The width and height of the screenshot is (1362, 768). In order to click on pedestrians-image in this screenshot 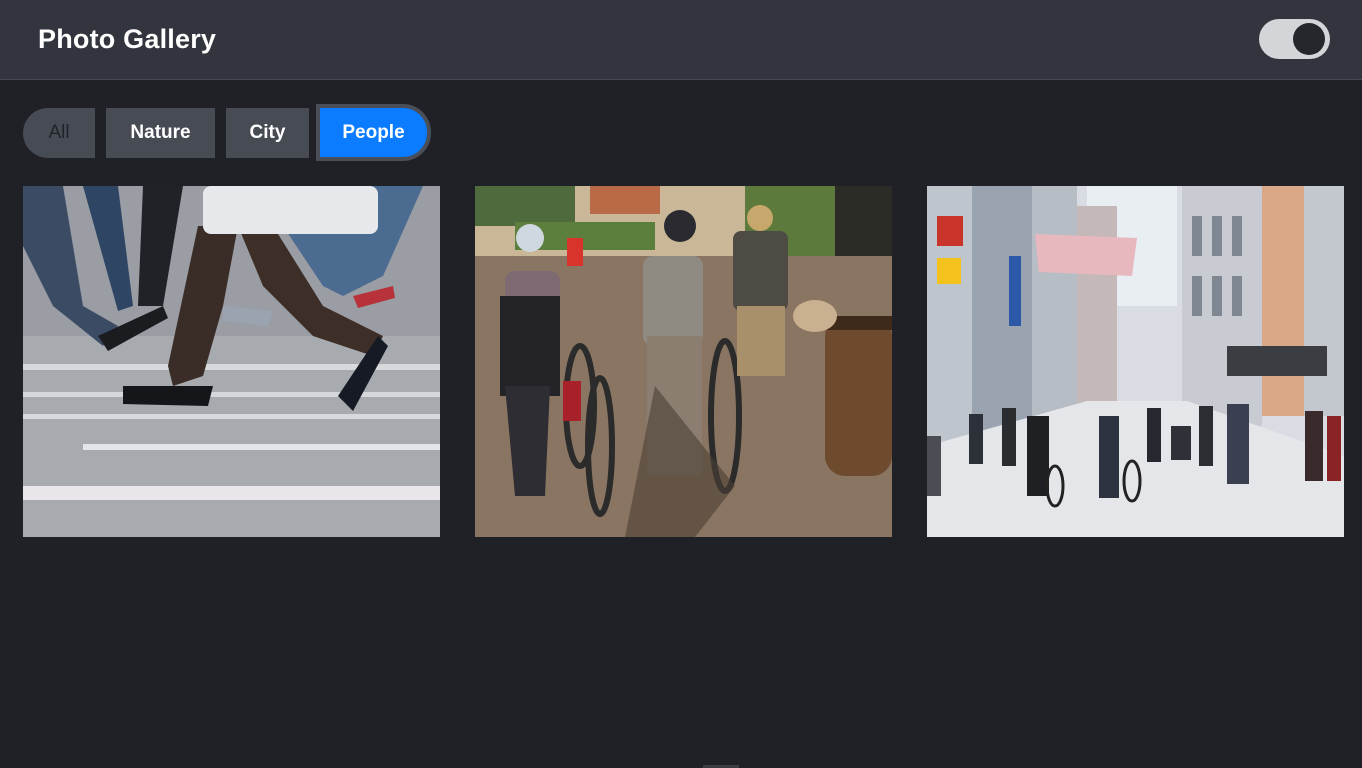, I will do `click(231, 361)`.